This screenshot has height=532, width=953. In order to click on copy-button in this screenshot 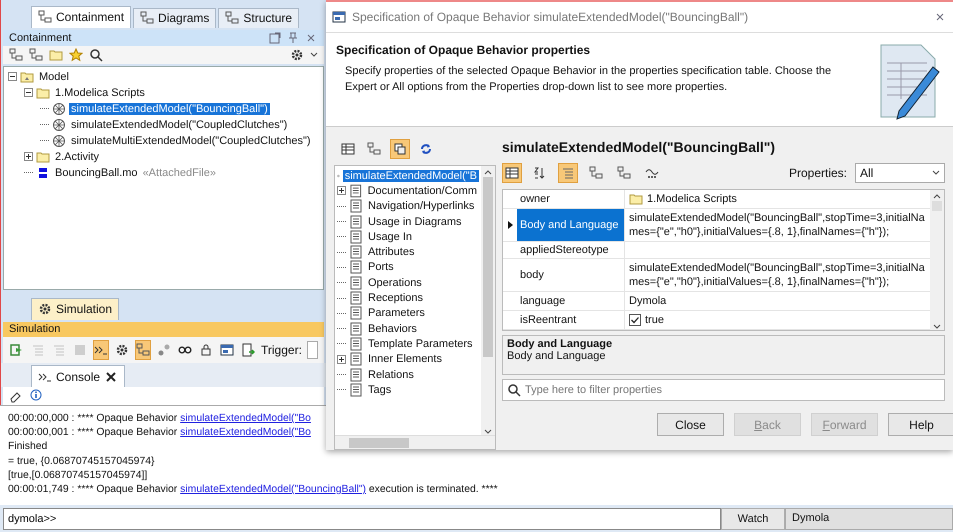, I will do `click(400, 149)`.